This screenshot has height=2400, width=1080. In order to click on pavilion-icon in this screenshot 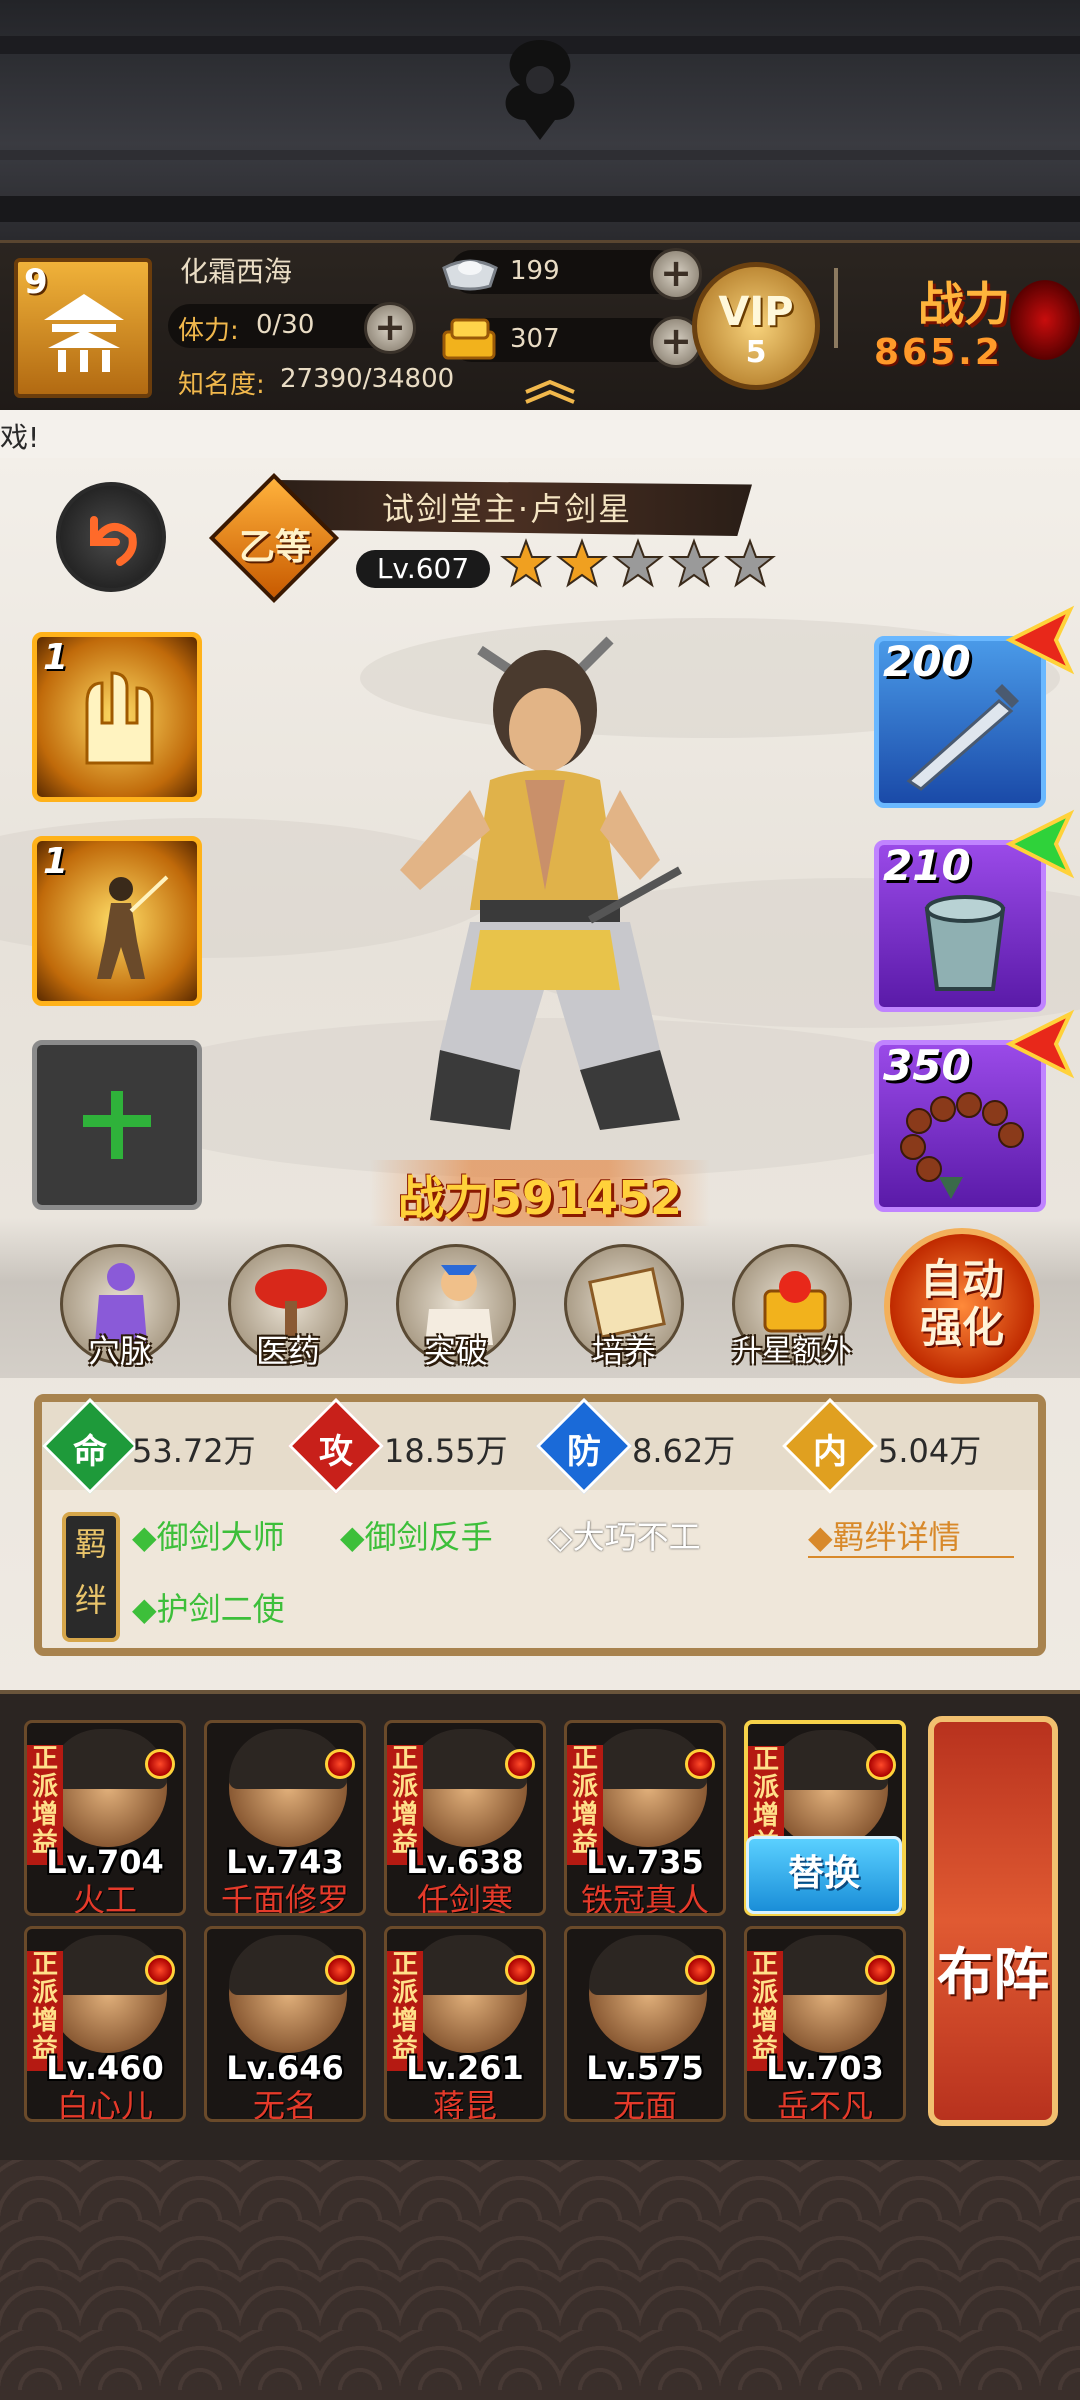, I will do `click(84, 333)`.